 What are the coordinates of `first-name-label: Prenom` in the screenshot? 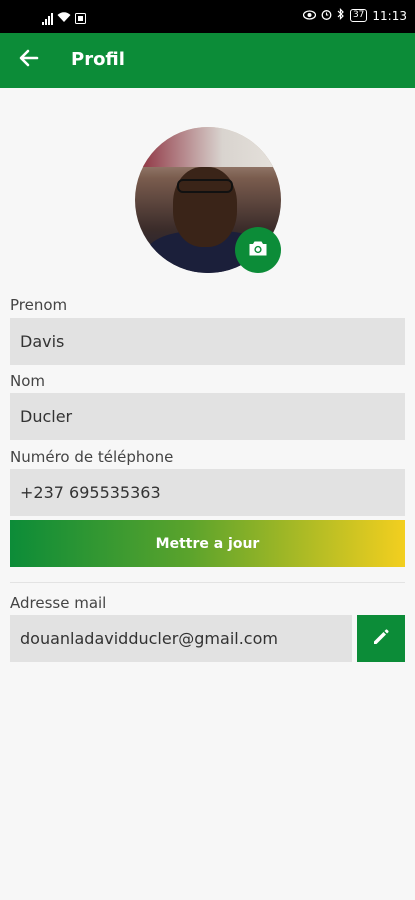 It's located at (39, 305).